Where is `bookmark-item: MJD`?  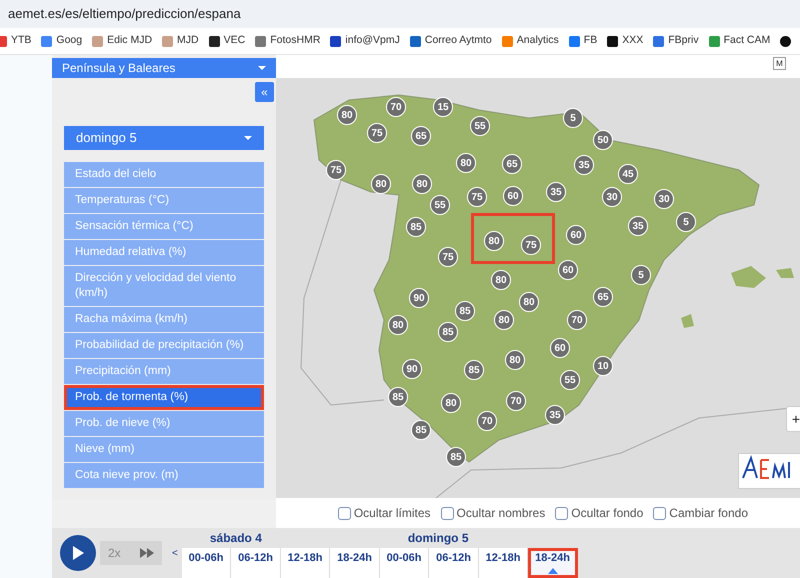
bookmark-item: MJD is located at coordinates (180, 41).